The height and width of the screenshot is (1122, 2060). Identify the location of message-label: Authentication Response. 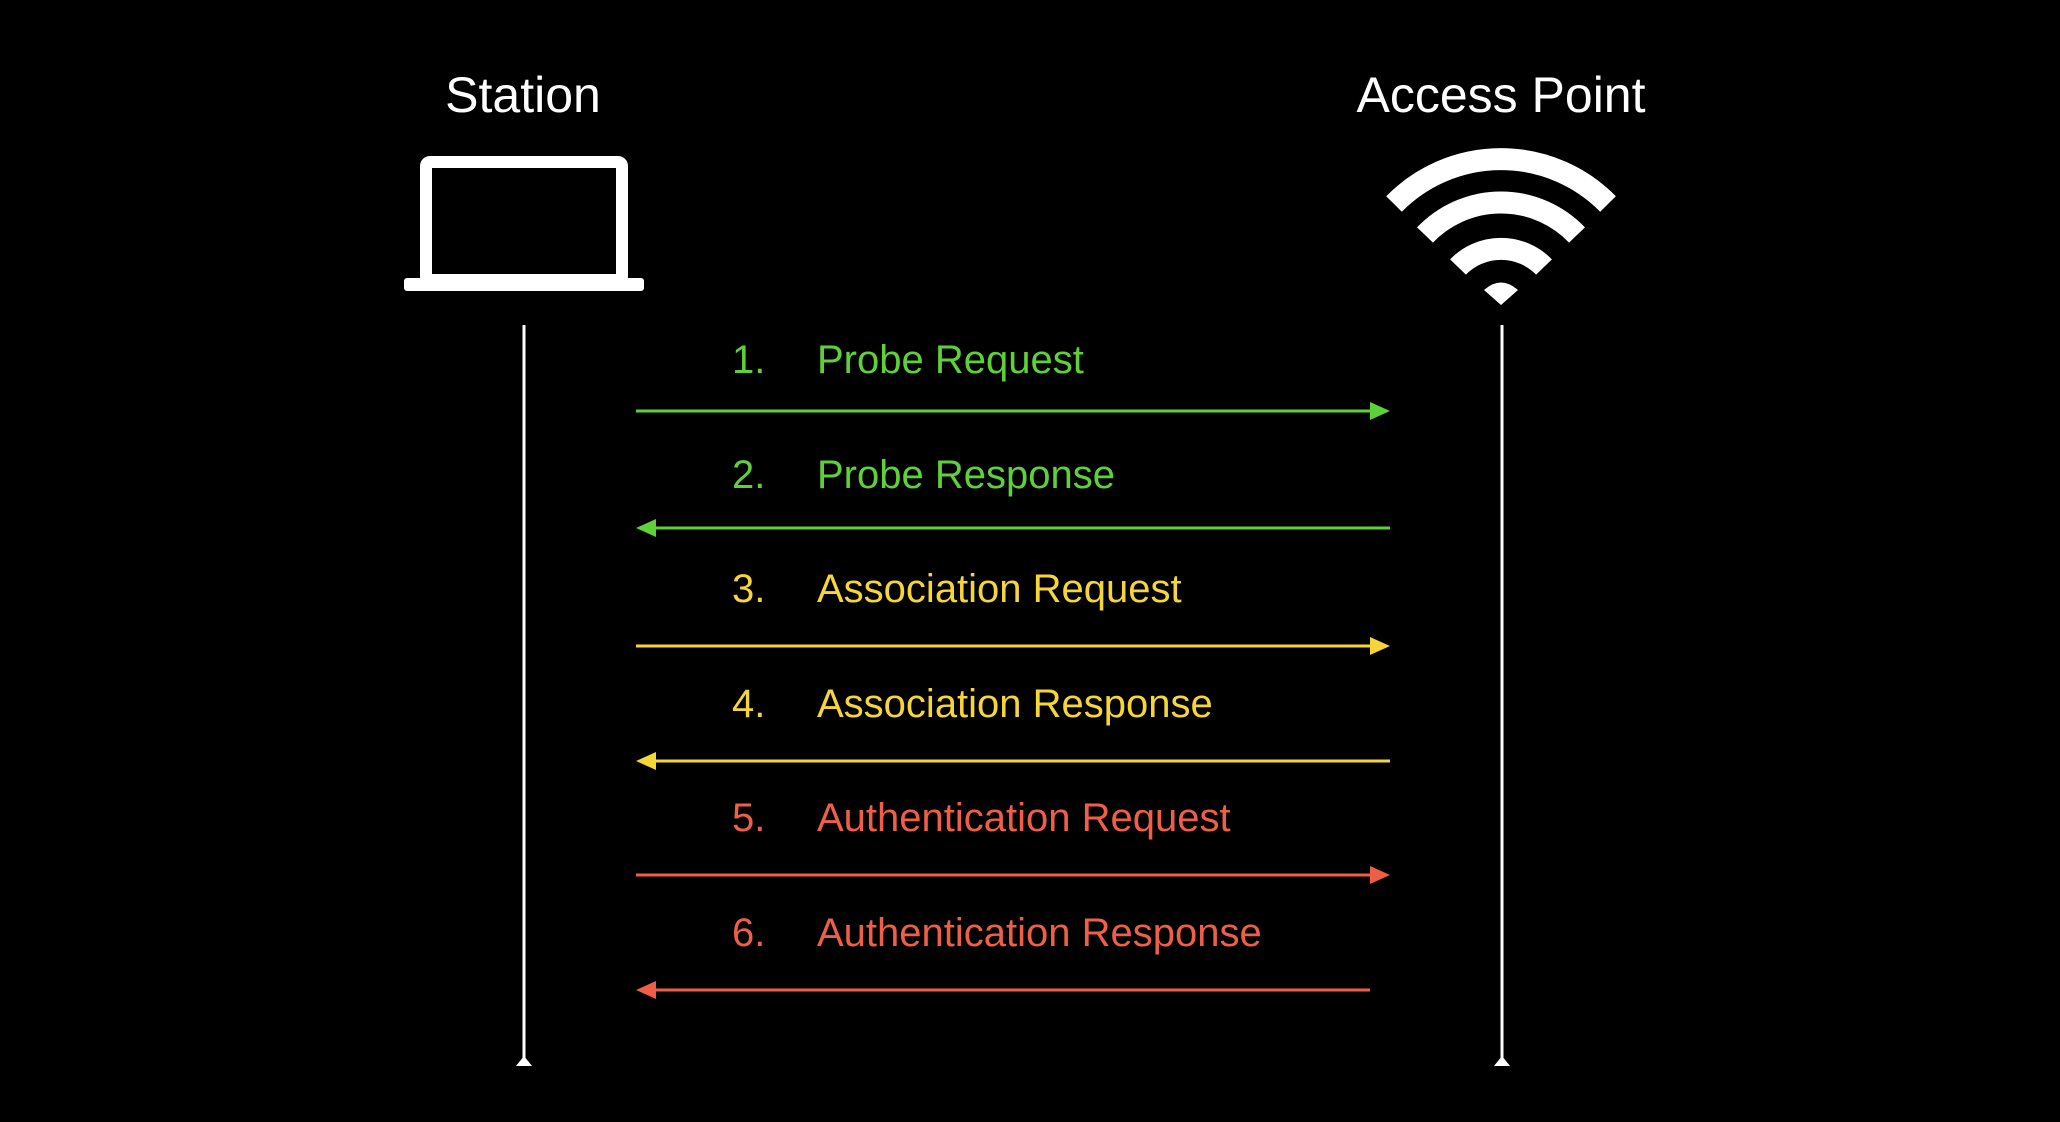
(1039, 933).